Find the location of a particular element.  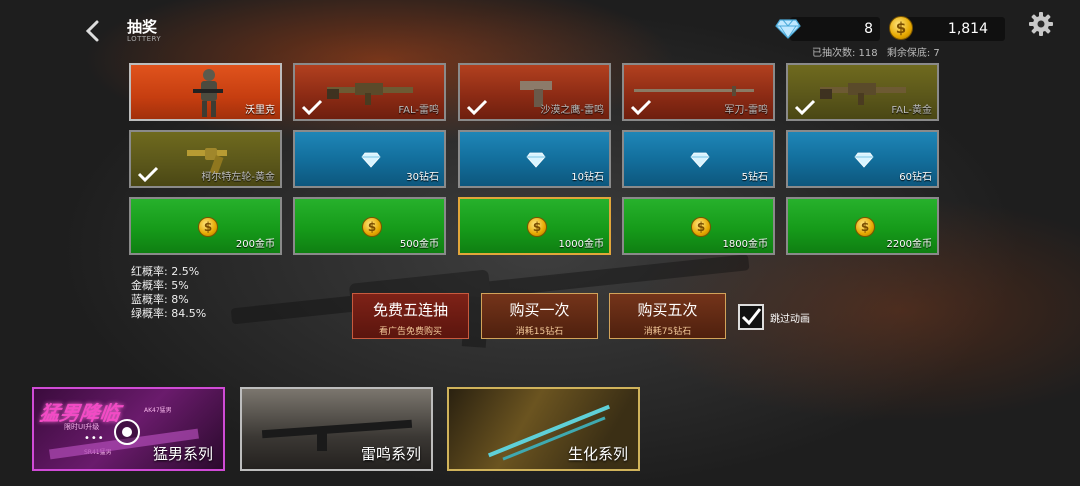

character-image is located at coordinates (209, 93).